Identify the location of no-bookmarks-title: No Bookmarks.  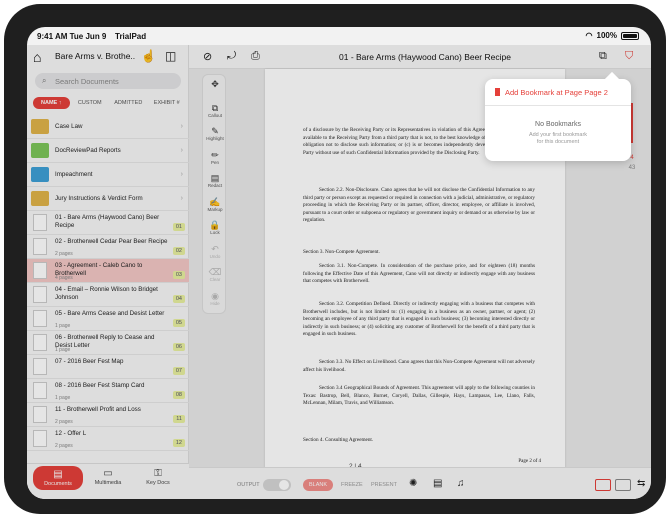
(558, 124).